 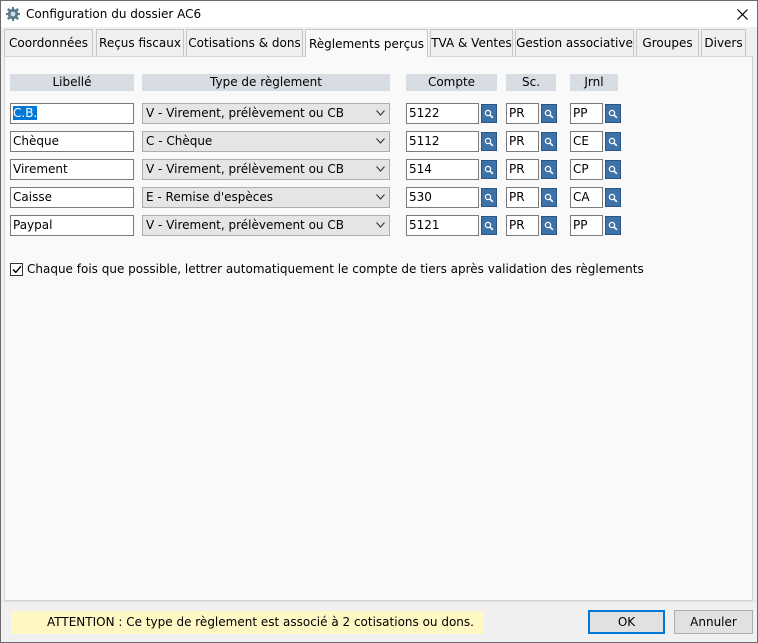 I want to click on tab-label: Groupes, so click(x=667, y=43).